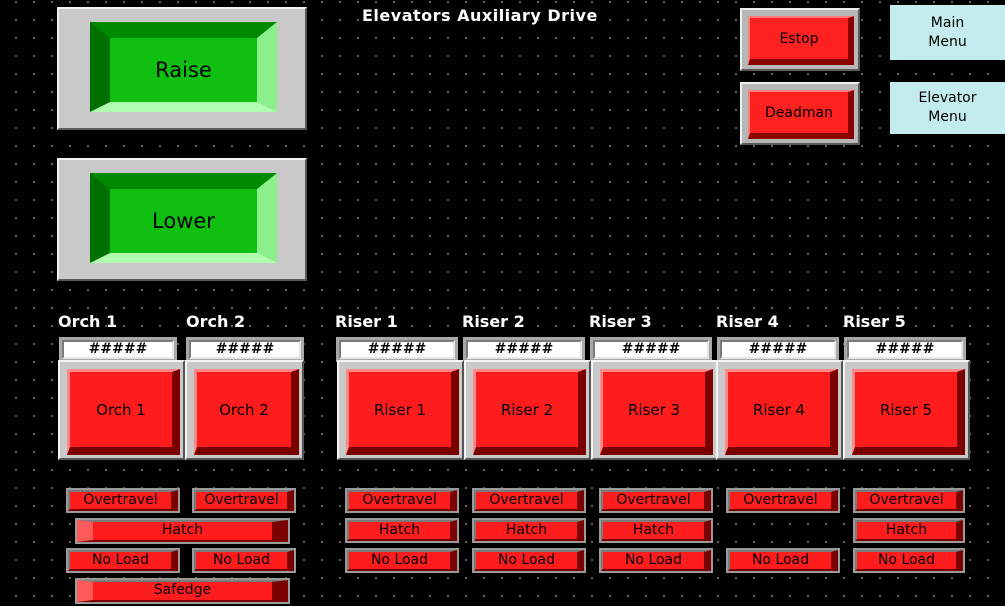 The height and width of the screenshot is (606, 1005). What do you see at coordinates (947, 22) in the screenshot?
I see `main-menu-line1: Main` at bounding box center [947, 22].